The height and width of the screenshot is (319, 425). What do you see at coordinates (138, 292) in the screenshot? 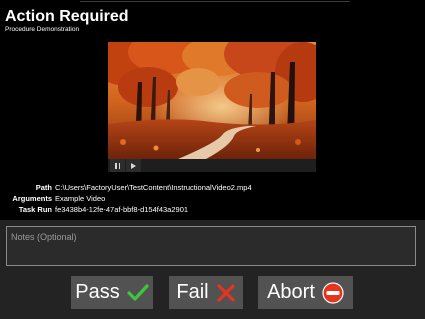
I see `checkmark-icon` at bounding box center [138, 292].